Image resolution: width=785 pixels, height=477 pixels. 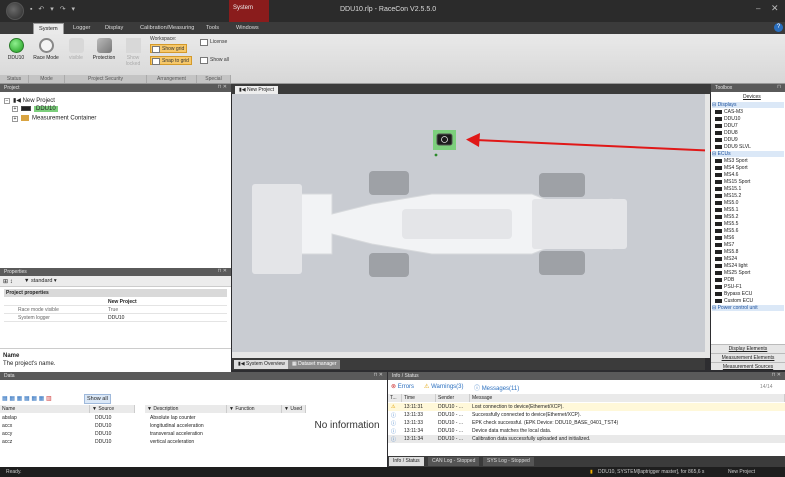 I want to click on canvas-bottom-tabs: ▮◀ System Overview ▦ Dataset manager, so click(x=468, y=364).